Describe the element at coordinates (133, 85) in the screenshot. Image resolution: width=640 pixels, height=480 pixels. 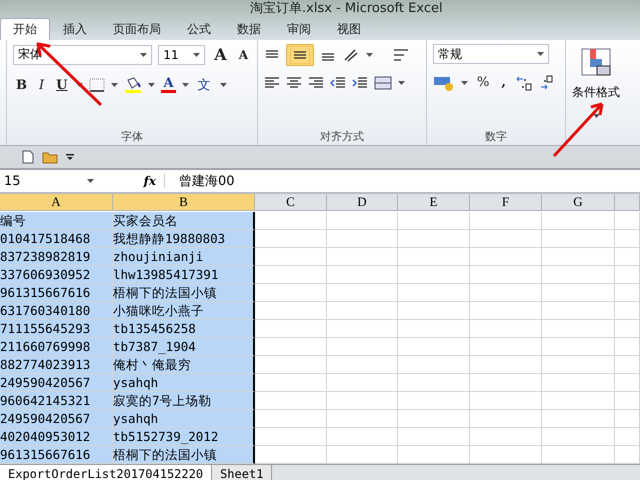
I see `fill-color-icon` at that location.